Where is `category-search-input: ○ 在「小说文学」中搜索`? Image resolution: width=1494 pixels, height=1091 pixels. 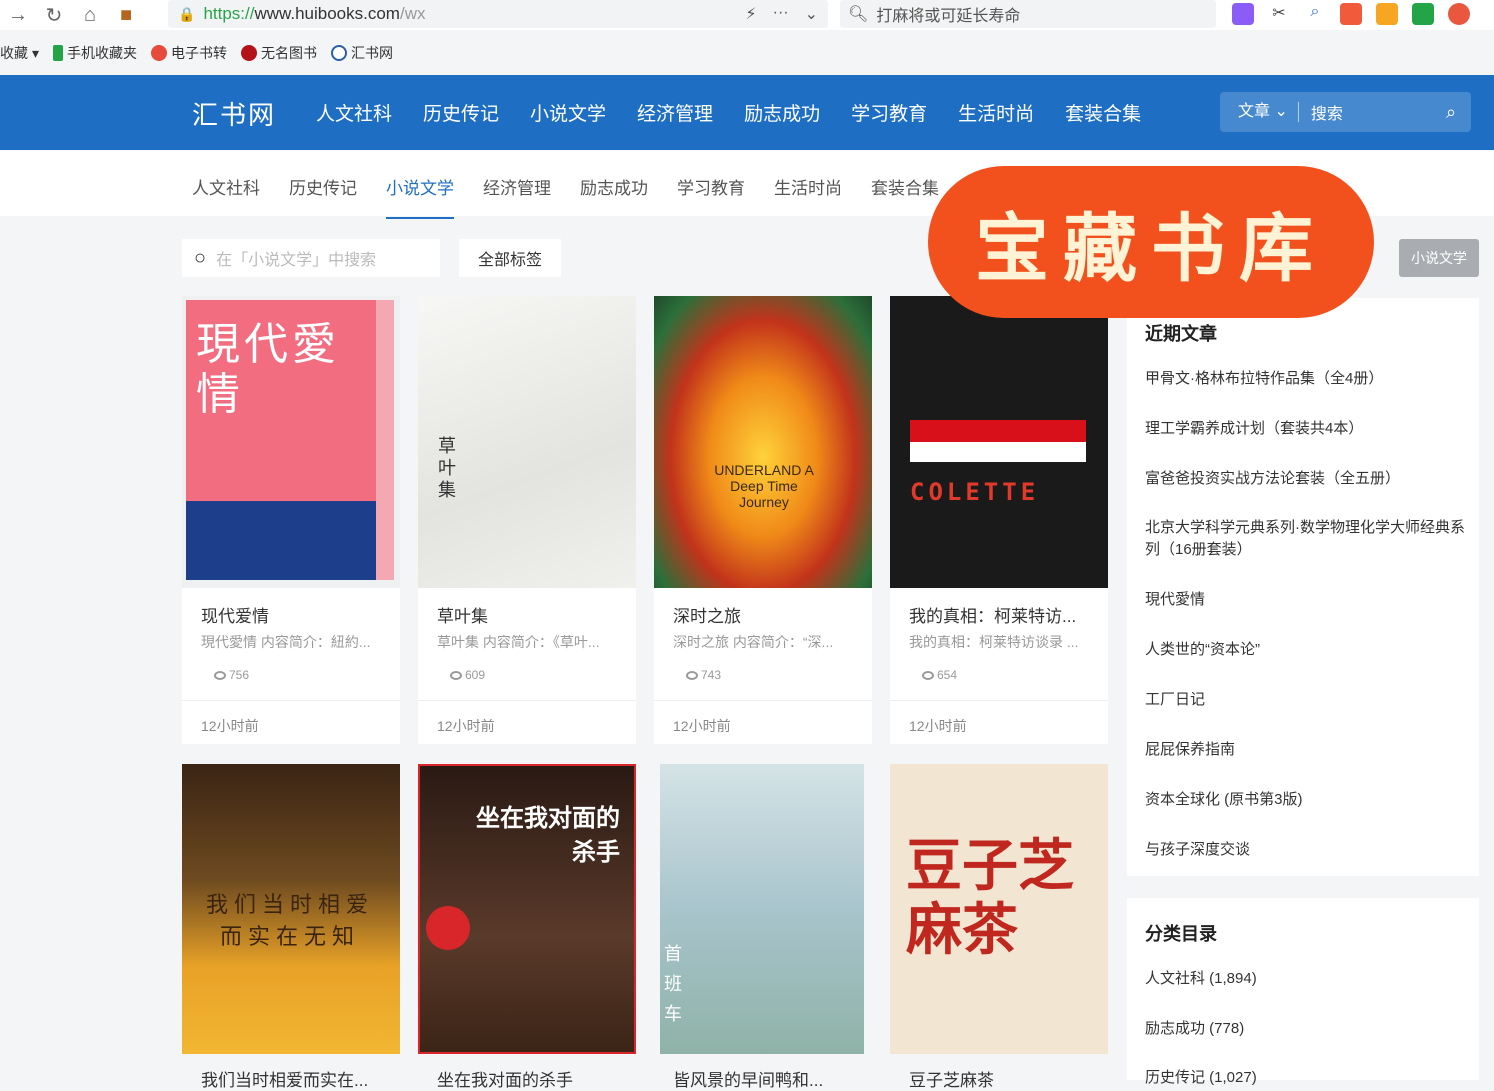 category-search-input: ○ 在「小说文学」中搜索 is located at coordinates (311, 258).